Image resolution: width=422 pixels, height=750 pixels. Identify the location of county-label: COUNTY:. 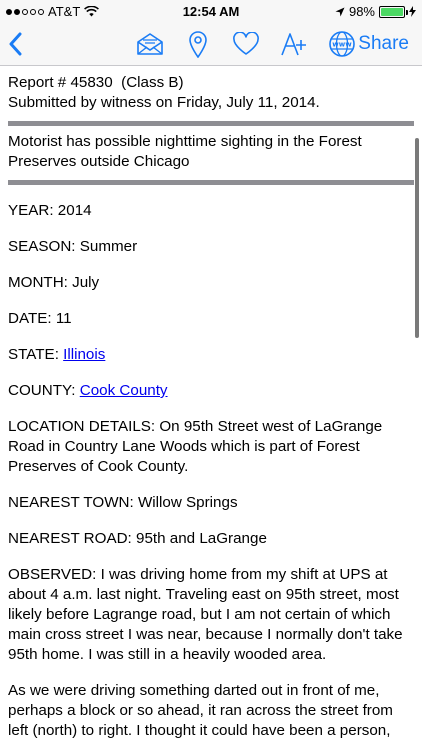
(44, 390).